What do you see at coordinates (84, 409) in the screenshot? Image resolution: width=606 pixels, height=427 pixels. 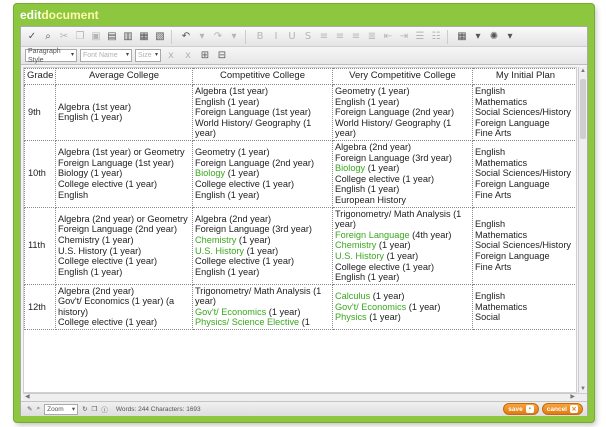 I see `refresh-icon: ↻` at bounding box center [84, 409].